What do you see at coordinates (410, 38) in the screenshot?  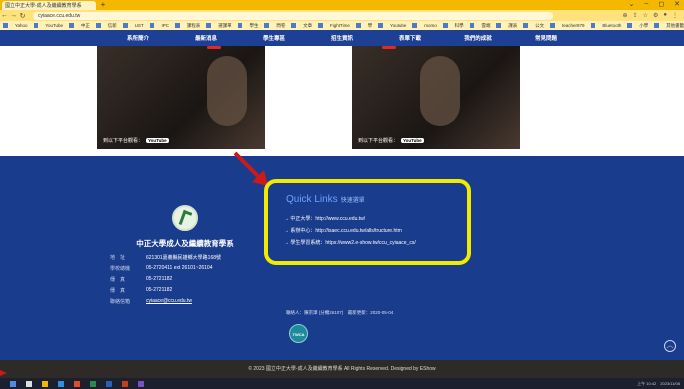 I see `nav-item-forms: 表單下載` at bounding box center [410, 38].